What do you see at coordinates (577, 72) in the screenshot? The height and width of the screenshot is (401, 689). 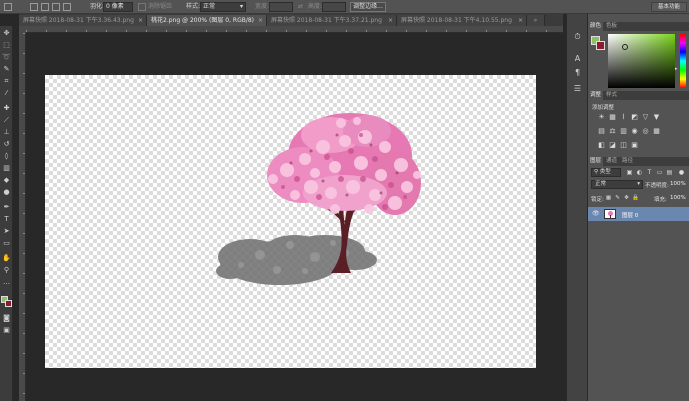 I see `paragraph-panel-icon: ¶` at bounding box center [577, 72].